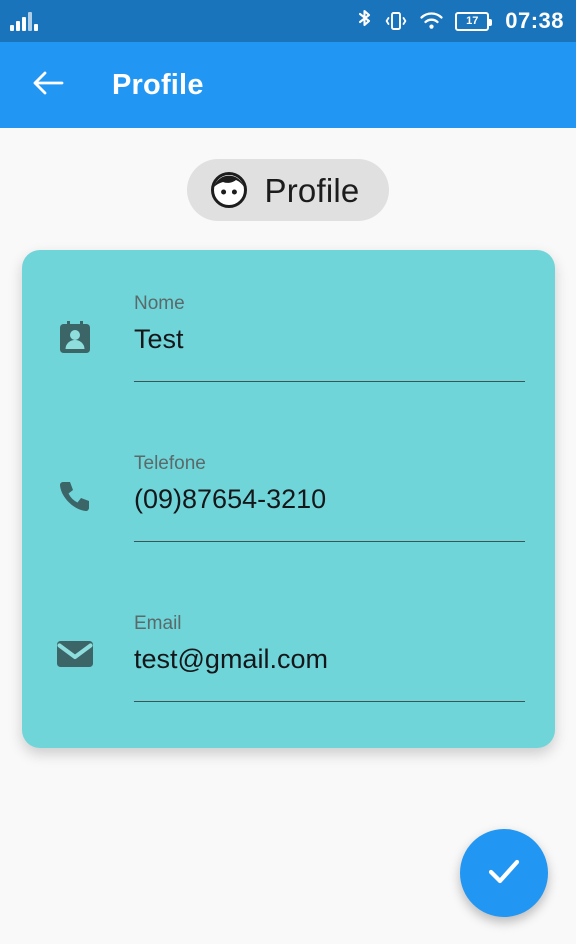 This screenshot has height=944, width=576. What do you see at coordinates (329, 381) in the screenshot?
I see `field-nome-underline` at bounding box center [329, 381].